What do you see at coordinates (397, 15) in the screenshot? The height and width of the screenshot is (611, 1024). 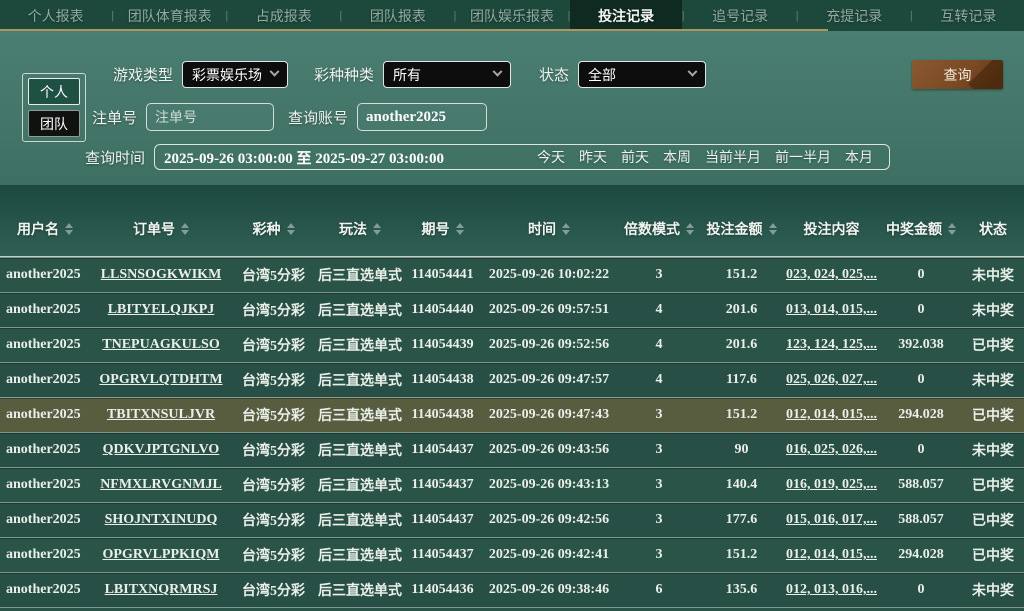 I see `nav-tab: 团队报表` at bounding box center [397, 15].